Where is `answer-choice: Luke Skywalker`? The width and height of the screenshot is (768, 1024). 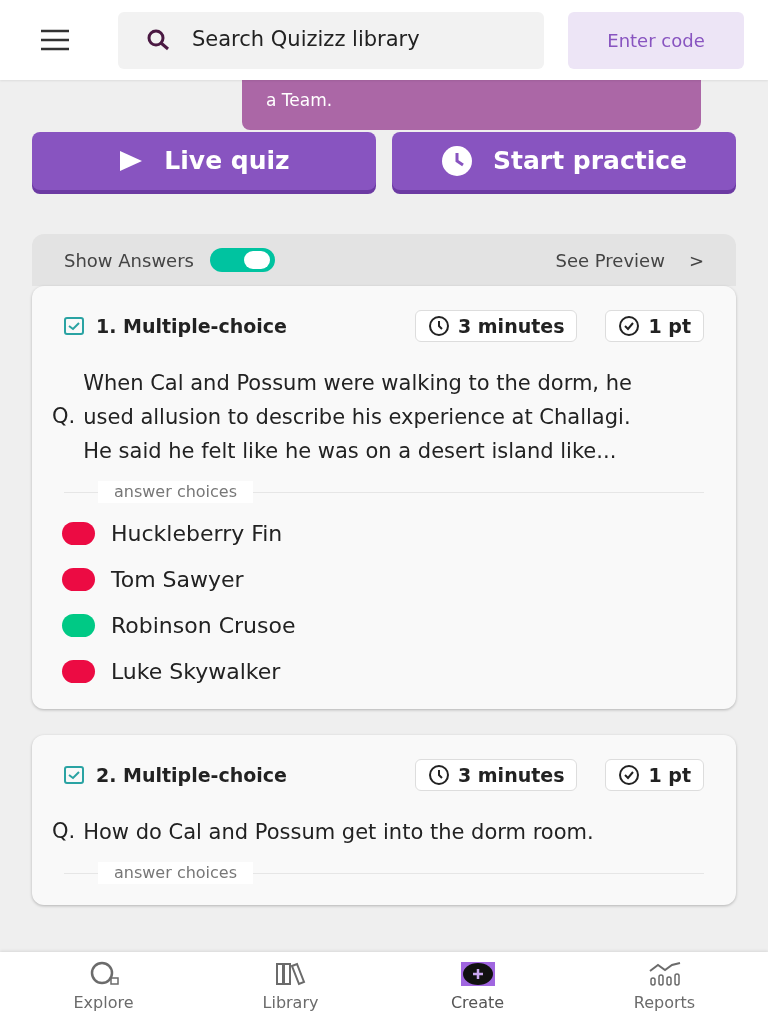
answer-choice: Luke Skywalker is located at coordinates (196, 671).